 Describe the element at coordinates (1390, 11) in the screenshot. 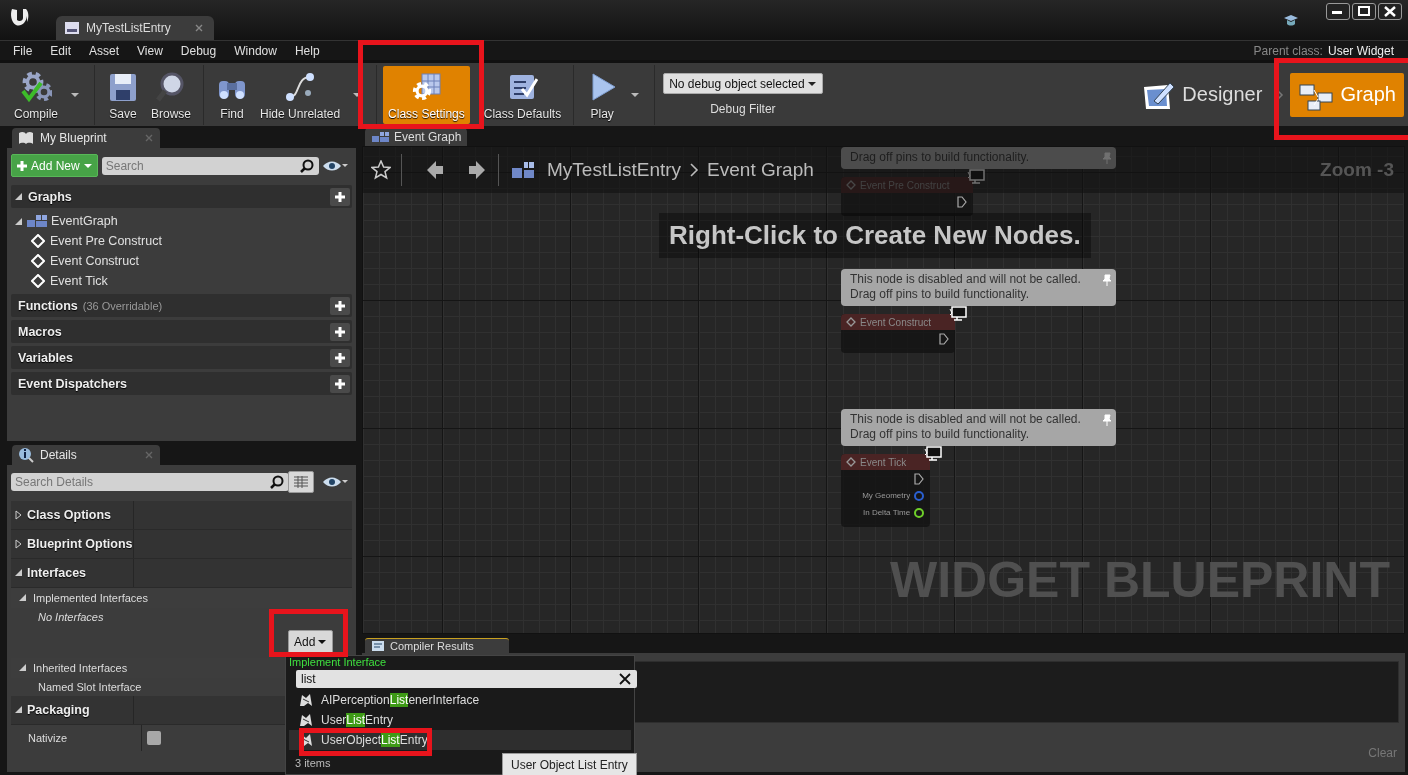

I see `close-button` at that location.